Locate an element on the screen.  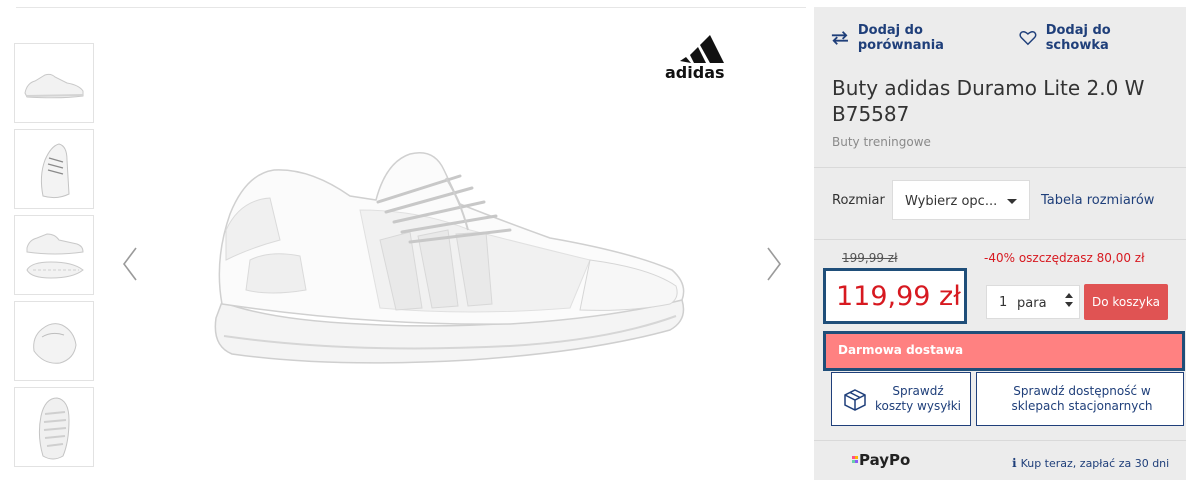
quantity-value: 1 is located at coordinates (1003, 302).